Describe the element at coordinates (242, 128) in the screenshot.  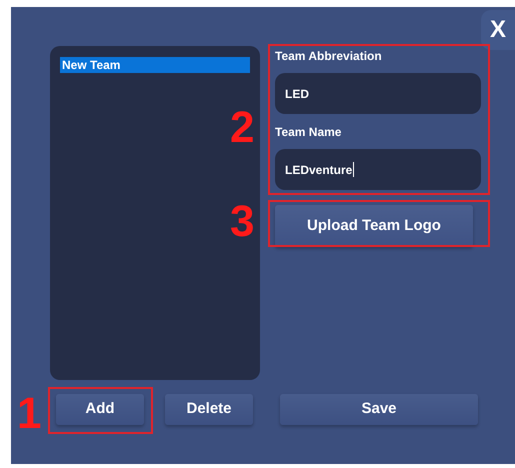
I see `annotation-number: 2` at that location.